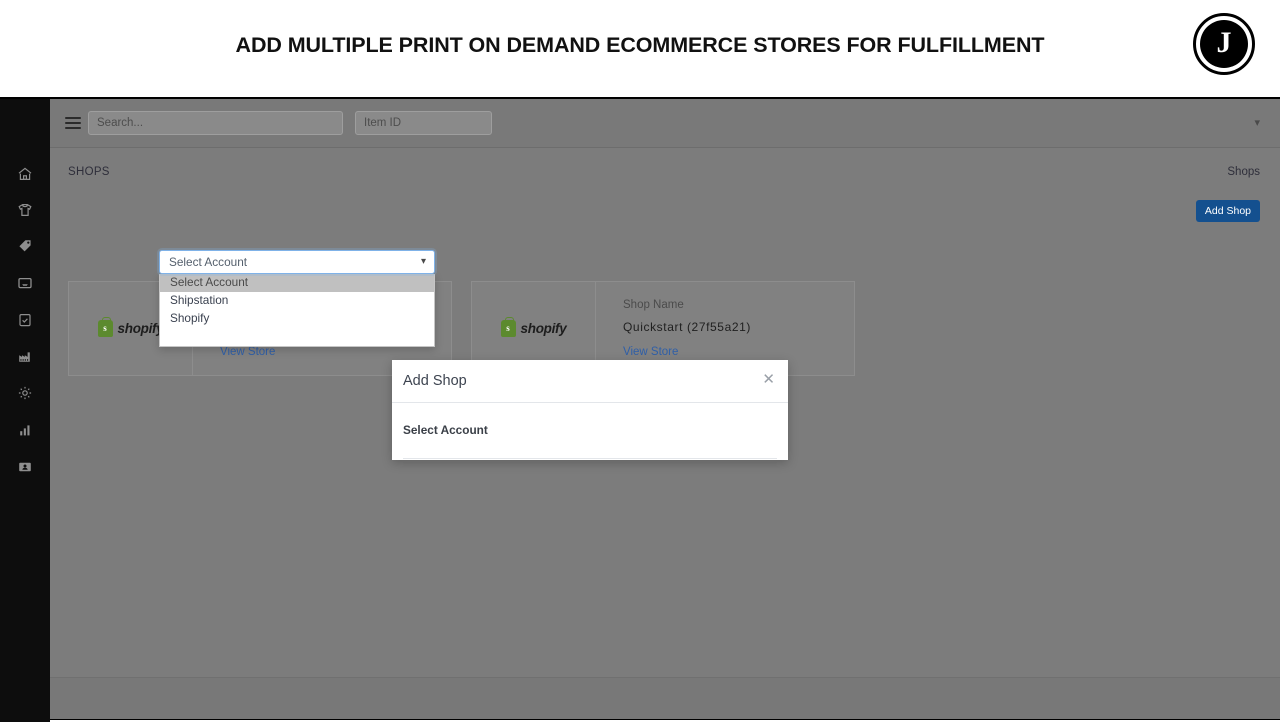  I want to click on logo-inner-circle: J, so click(1224, 44).